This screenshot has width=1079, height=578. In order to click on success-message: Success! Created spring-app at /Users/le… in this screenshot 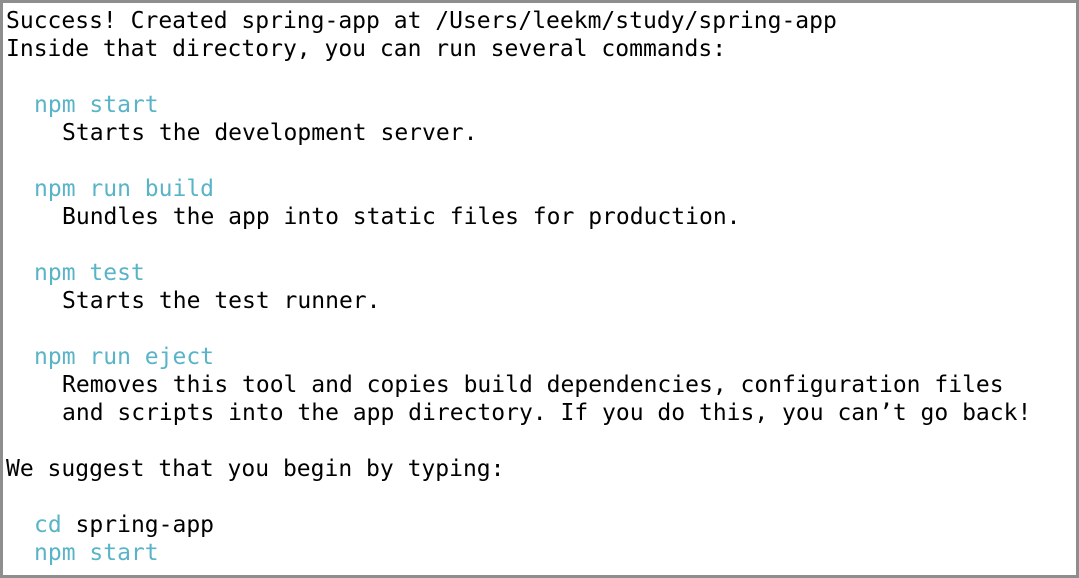, I will do `click(421, 21)`.